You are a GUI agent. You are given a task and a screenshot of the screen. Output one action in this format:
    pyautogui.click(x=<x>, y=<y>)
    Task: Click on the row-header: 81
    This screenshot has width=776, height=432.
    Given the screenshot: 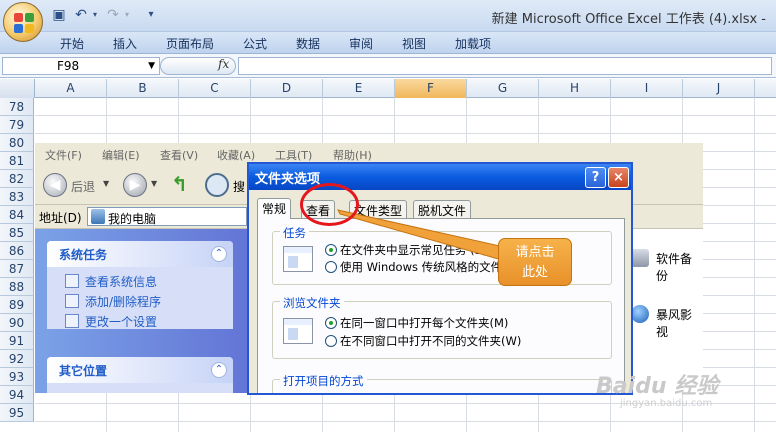 What is the action you would take?
    pyautogui.click(x=17, y=161)
    